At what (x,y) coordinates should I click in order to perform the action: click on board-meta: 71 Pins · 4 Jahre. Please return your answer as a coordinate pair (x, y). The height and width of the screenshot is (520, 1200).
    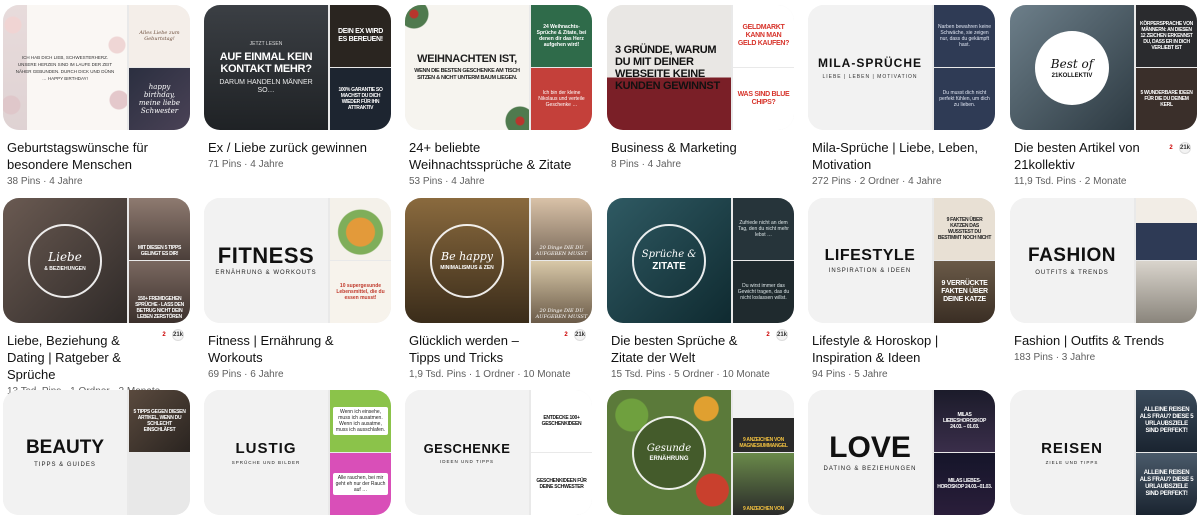
    Looking at the image, I should click on (246, 164).